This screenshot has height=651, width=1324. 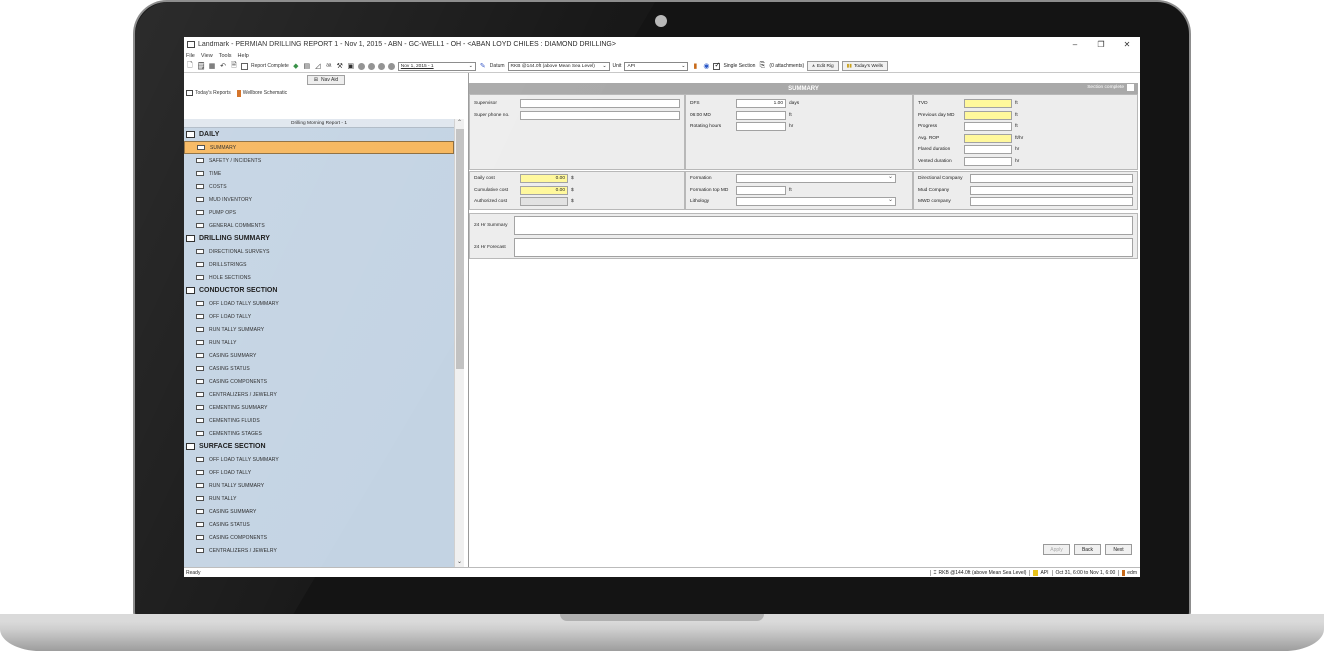 I want to click on menu-help: Help, so click(x=243, y=56).